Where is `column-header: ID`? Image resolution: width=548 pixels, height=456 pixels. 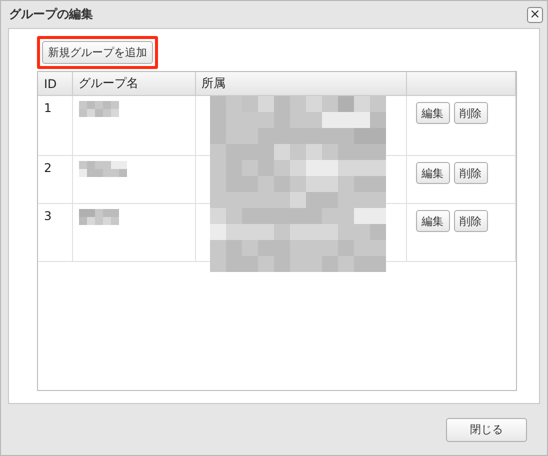
column-header: ID is located at coordinates (50, 83).